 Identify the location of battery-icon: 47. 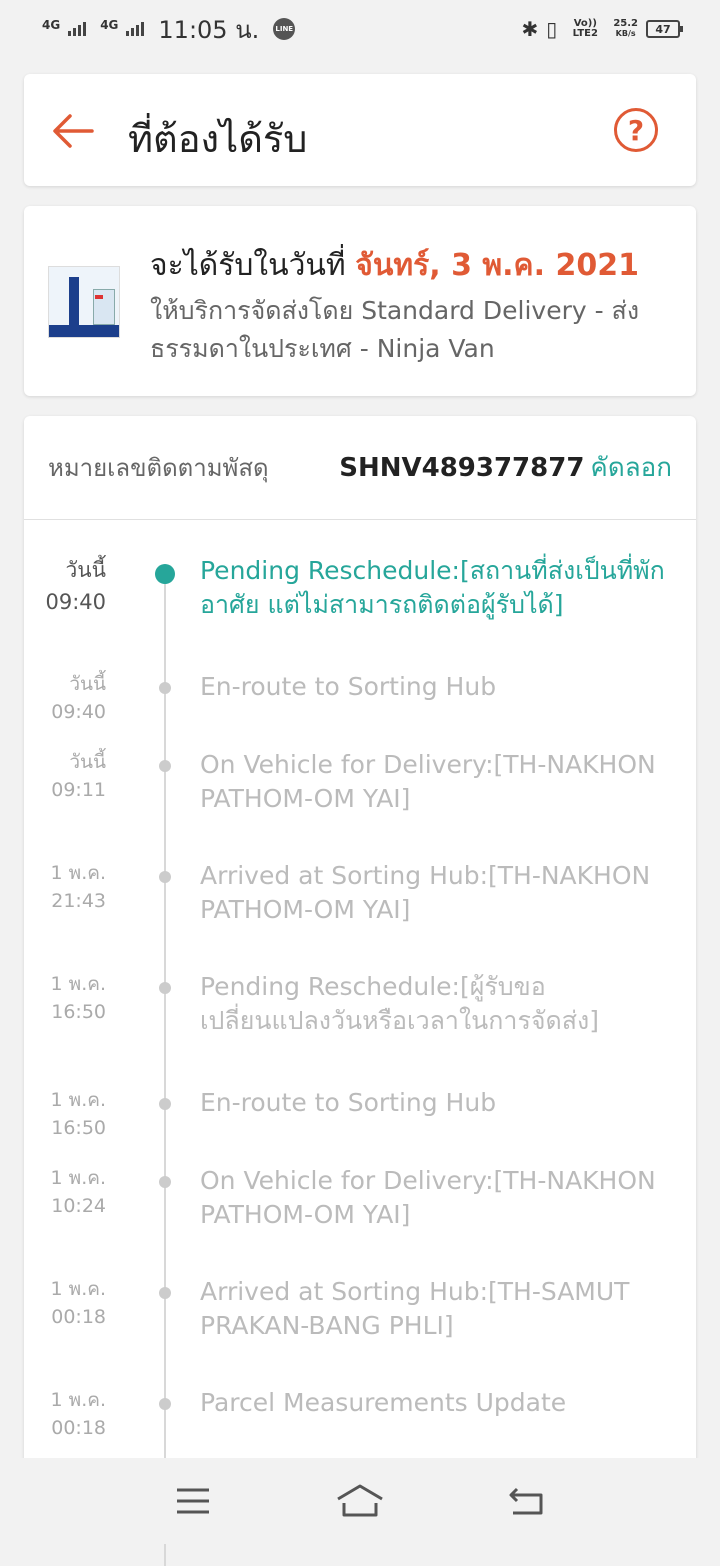
(664, 29).